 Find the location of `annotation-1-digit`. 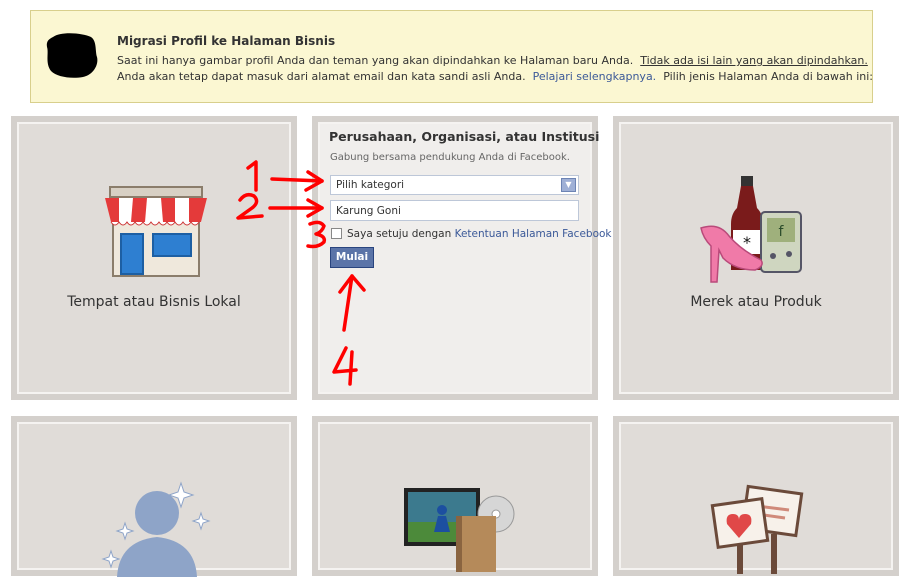

annotation-1-digit is located at coordinates (252, 176).